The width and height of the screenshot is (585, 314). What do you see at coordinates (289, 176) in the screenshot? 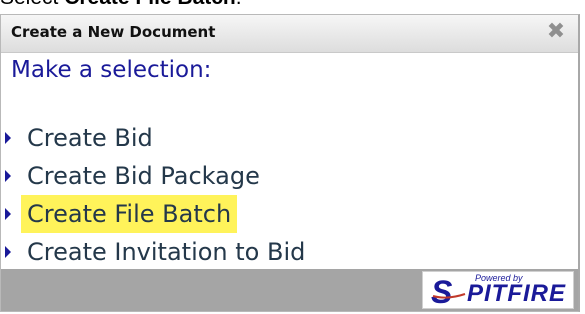
I see `option-create-bid-package: Create Bid Package` at bounding box center [289, 176].